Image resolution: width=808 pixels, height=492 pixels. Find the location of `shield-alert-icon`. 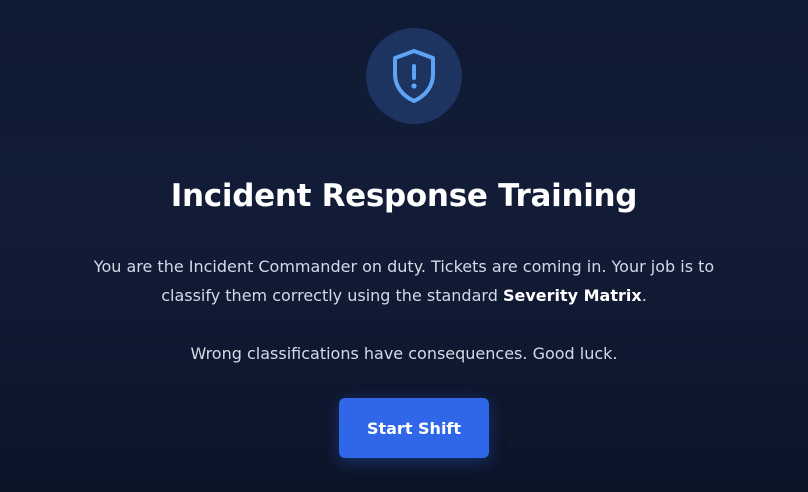

shield-alert-icon is located at coordinates (414, 76).